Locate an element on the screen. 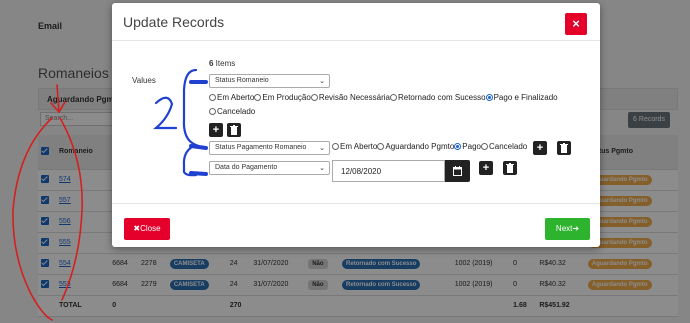  items-count-suffix: Items is located at coordinates (224, 63).